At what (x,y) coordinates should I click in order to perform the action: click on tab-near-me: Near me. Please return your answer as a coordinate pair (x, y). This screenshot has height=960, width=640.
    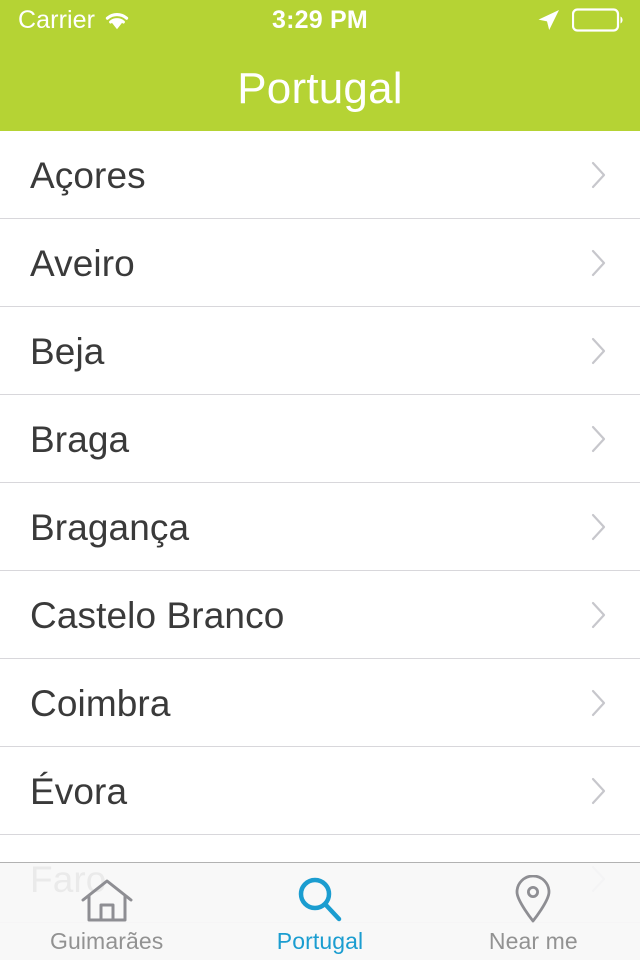
    Looking at the image, I should click on (533, 911).